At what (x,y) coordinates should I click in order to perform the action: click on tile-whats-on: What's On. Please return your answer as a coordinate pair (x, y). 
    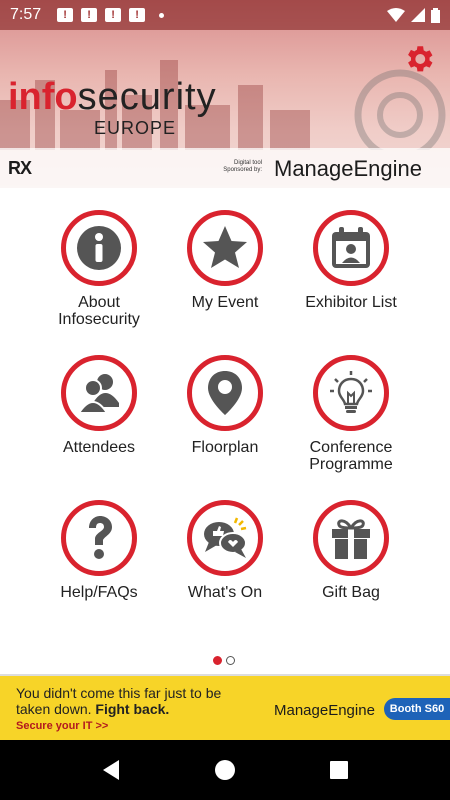
    Looking at the image, I should click on (225, 550).